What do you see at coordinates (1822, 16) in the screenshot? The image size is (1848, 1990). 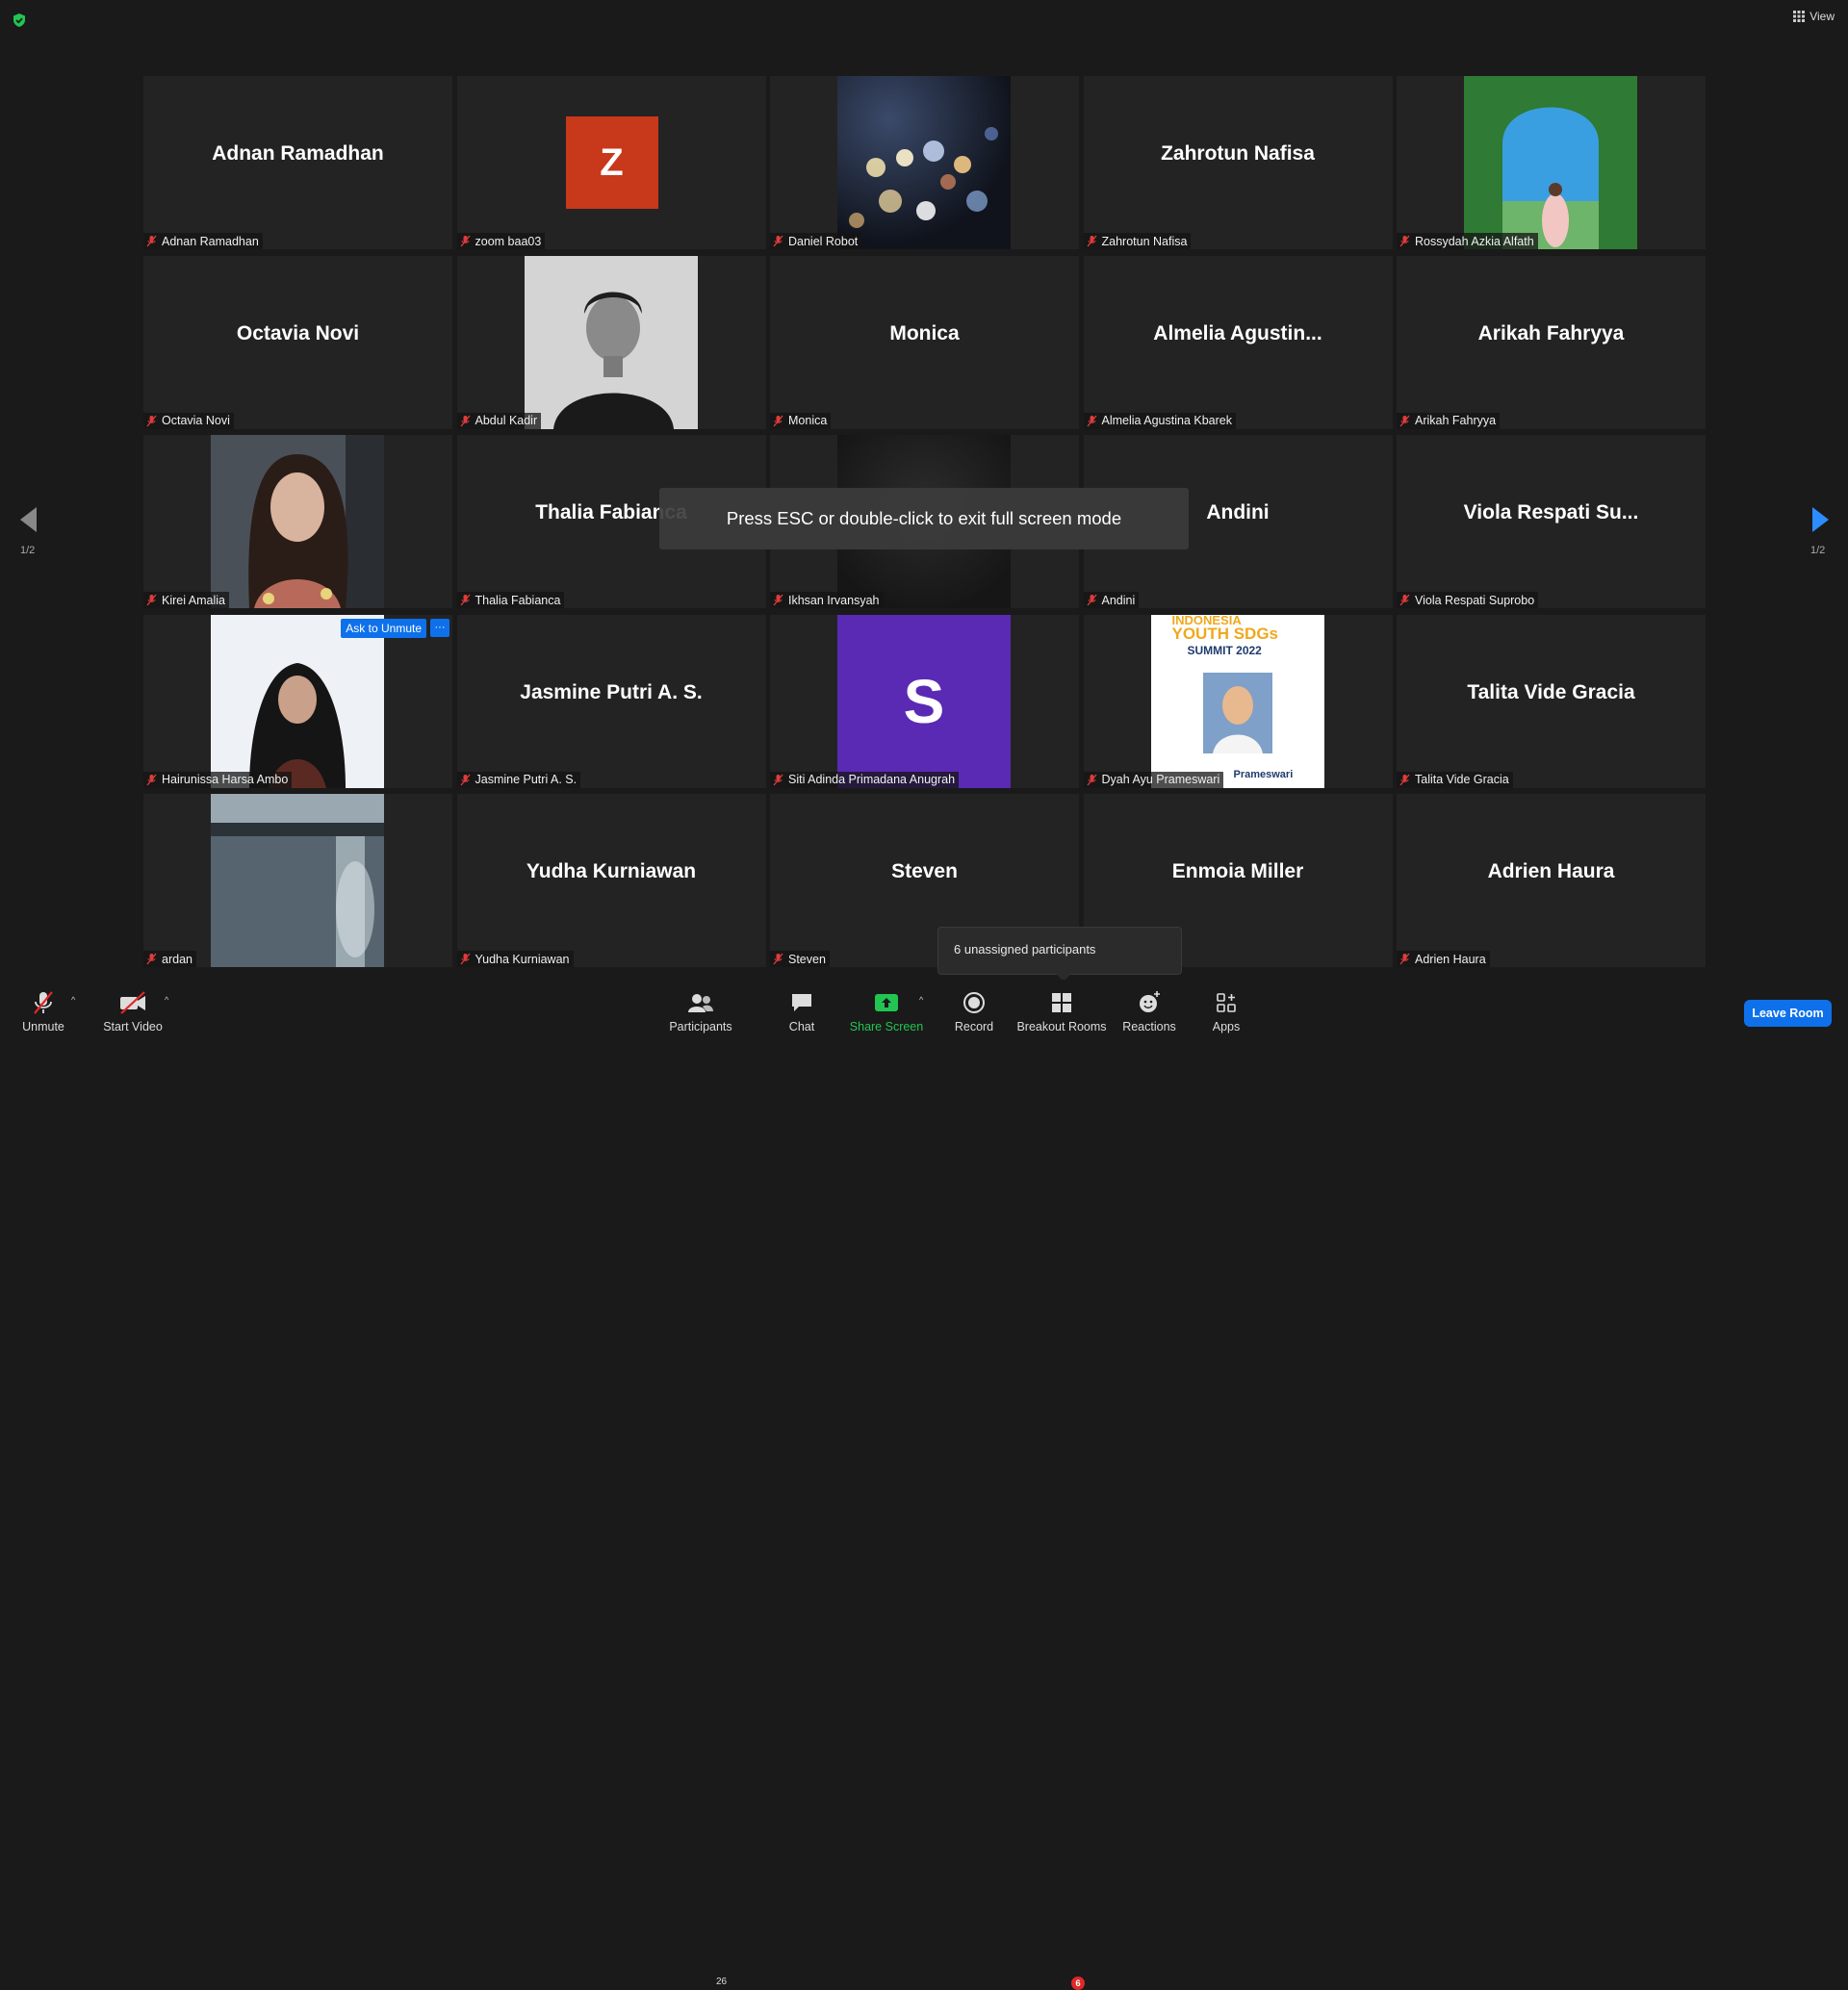 I see `view-label: View` at bounding box center [1822, 16].